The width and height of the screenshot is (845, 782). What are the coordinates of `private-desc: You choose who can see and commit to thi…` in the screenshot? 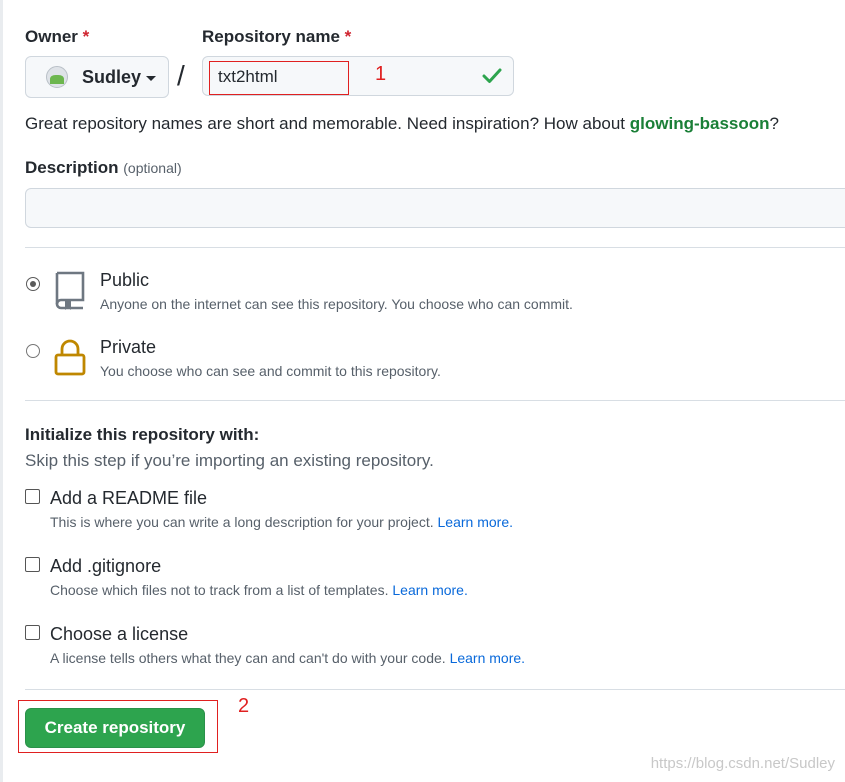 It's located at (270, 371).